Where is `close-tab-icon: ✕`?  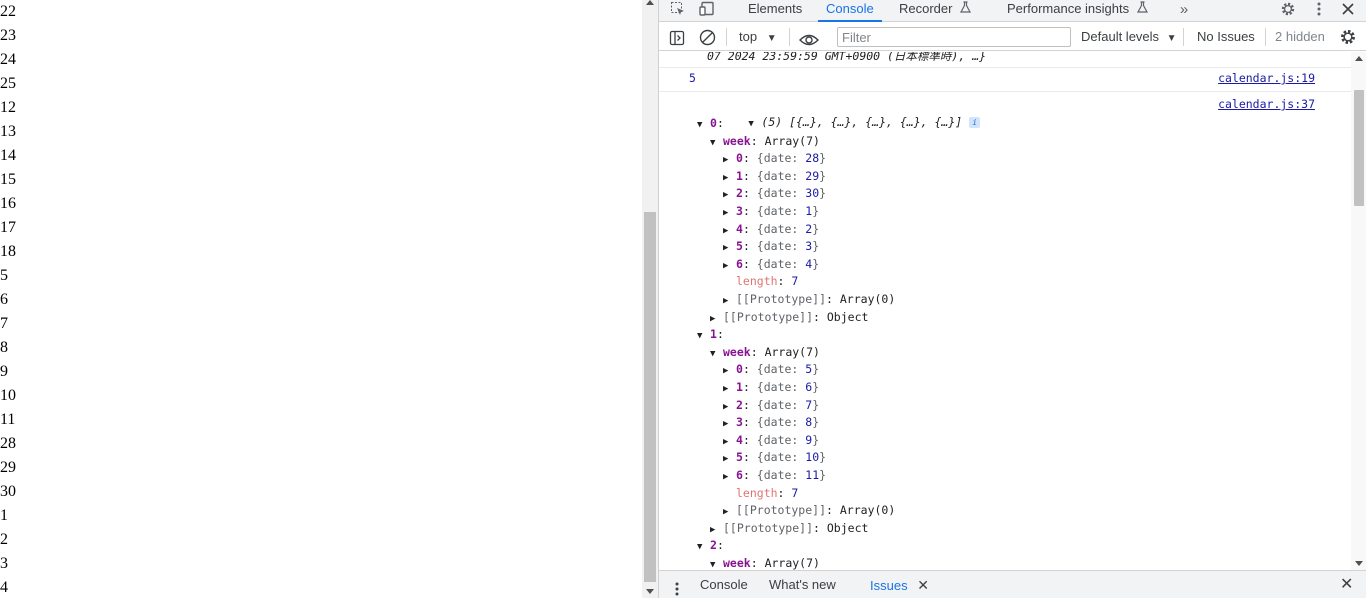 close-tab-icon: ✕ is located at coordinates (923, 585).